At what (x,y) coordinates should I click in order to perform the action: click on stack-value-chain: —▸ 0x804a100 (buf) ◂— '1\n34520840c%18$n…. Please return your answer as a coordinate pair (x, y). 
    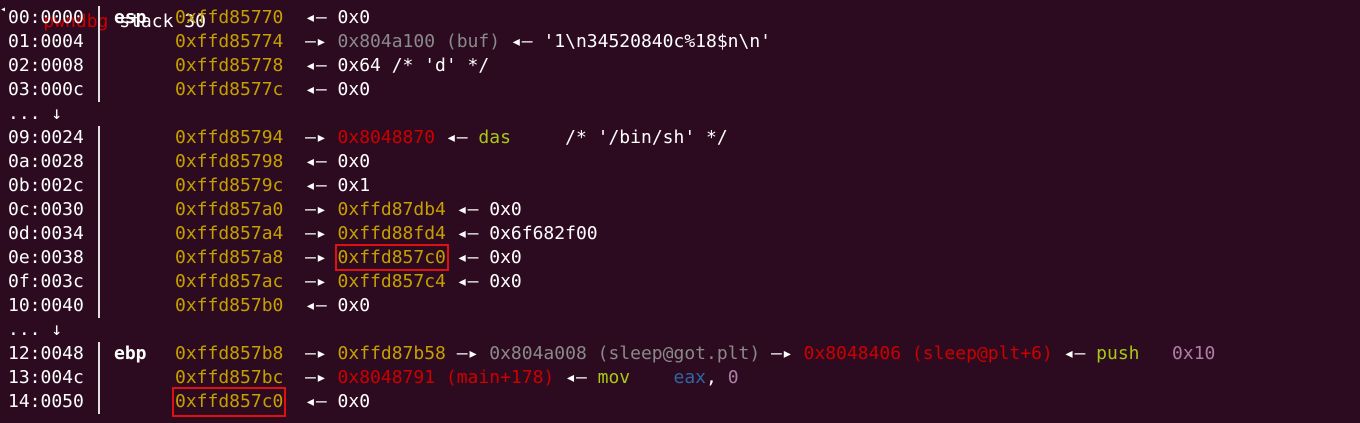
    Looking at the image, I should click on (538, 42).